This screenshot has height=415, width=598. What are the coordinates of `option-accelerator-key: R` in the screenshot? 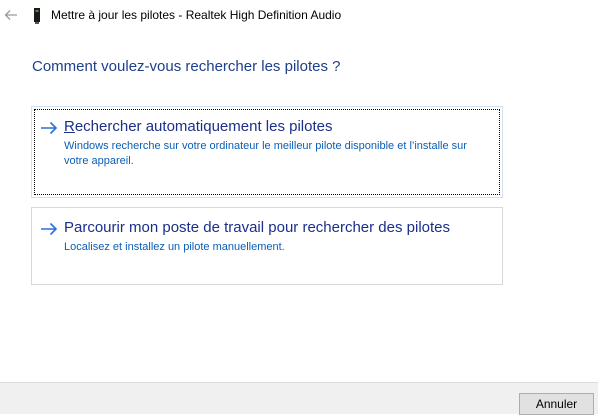 It's located at (69, 126).